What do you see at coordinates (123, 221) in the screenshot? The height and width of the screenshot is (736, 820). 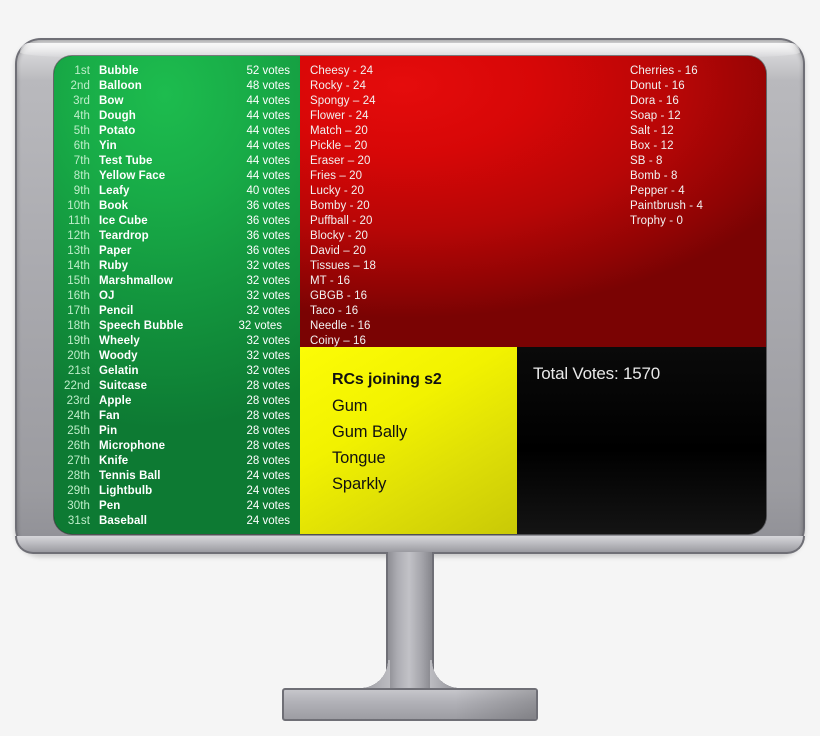 I see `ranking-contestant-name: Ice Cube` at bounding box center [123, 221].